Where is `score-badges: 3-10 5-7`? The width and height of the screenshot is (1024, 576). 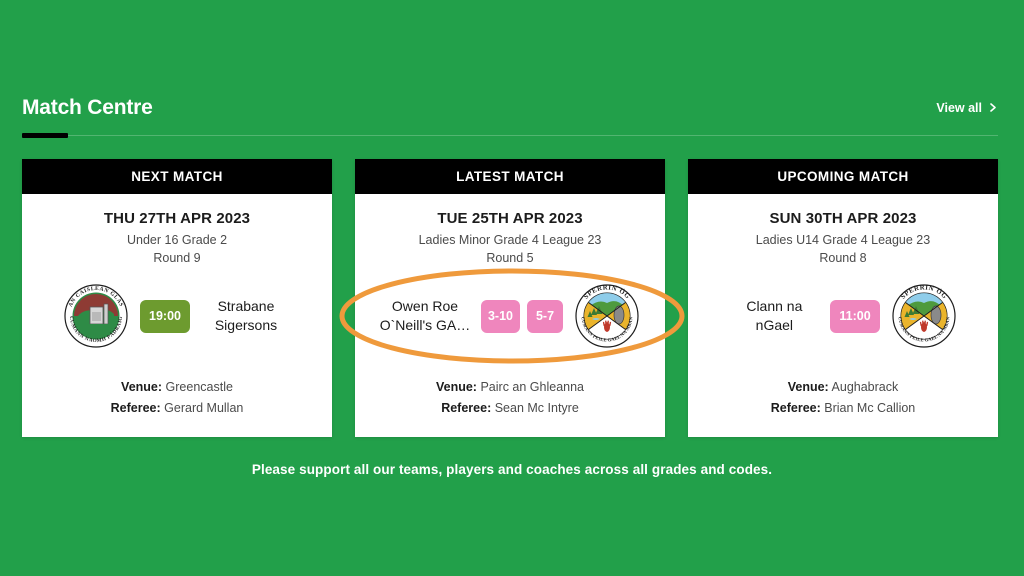 score-badges: 3-10 5-7 is located at coordinates (522, 316).